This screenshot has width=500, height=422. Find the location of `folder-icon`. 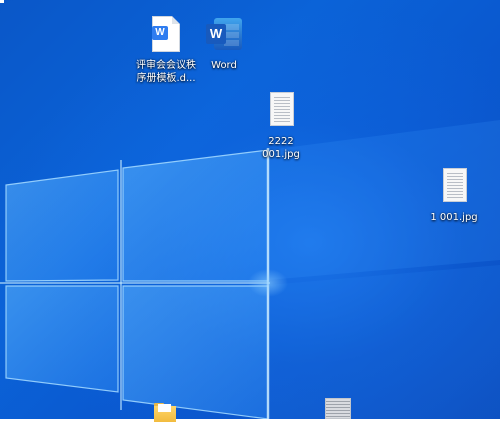

folder-icon is located at coordinates (165, 412).